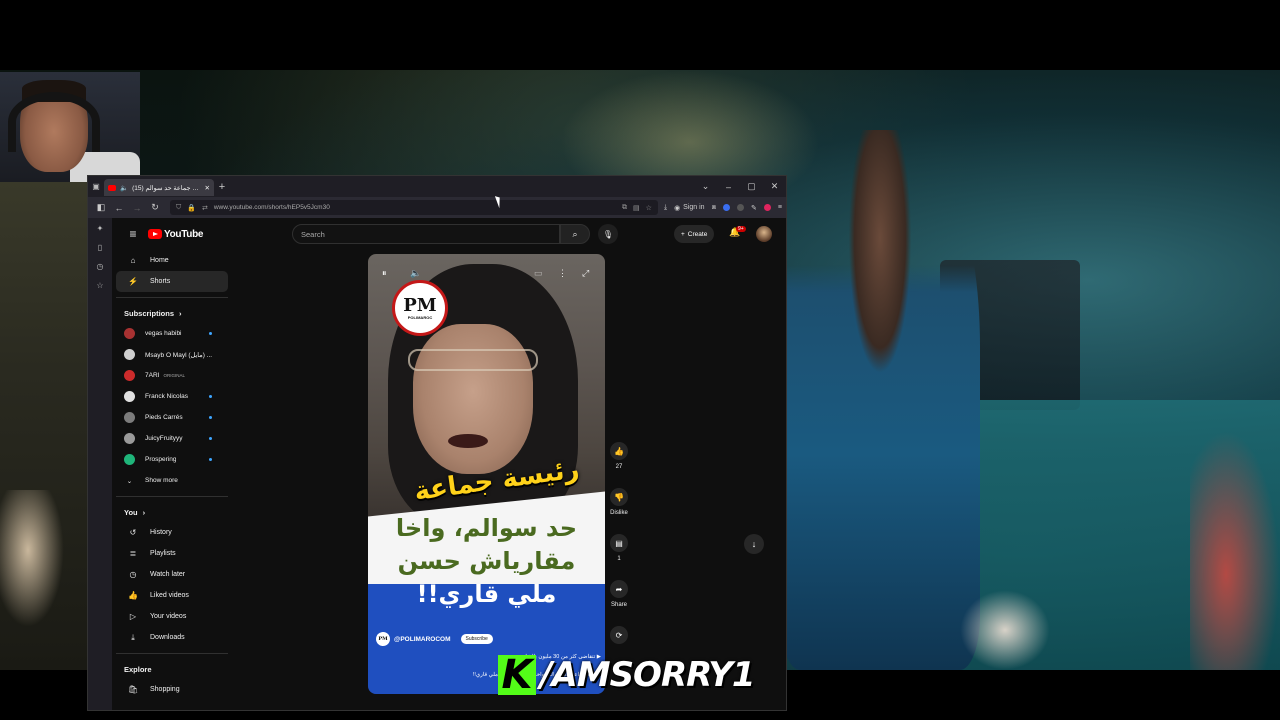 The width and height of the screenshot is (1280, 720). I want to click on left-scene-person, so click(35, 565).